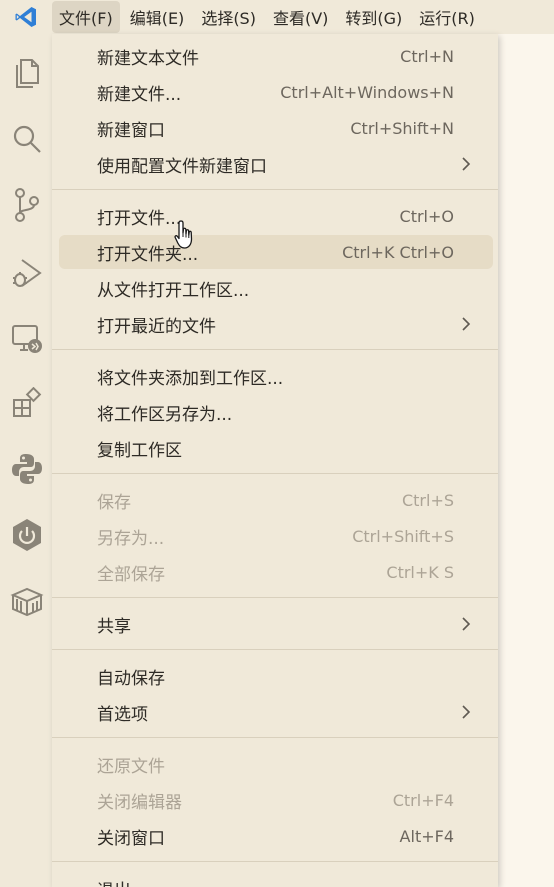  Describe the element at coordinates (275, 501) in the screenshot. I see `menu-item-save: 保存 Ctrl+S` at that location.